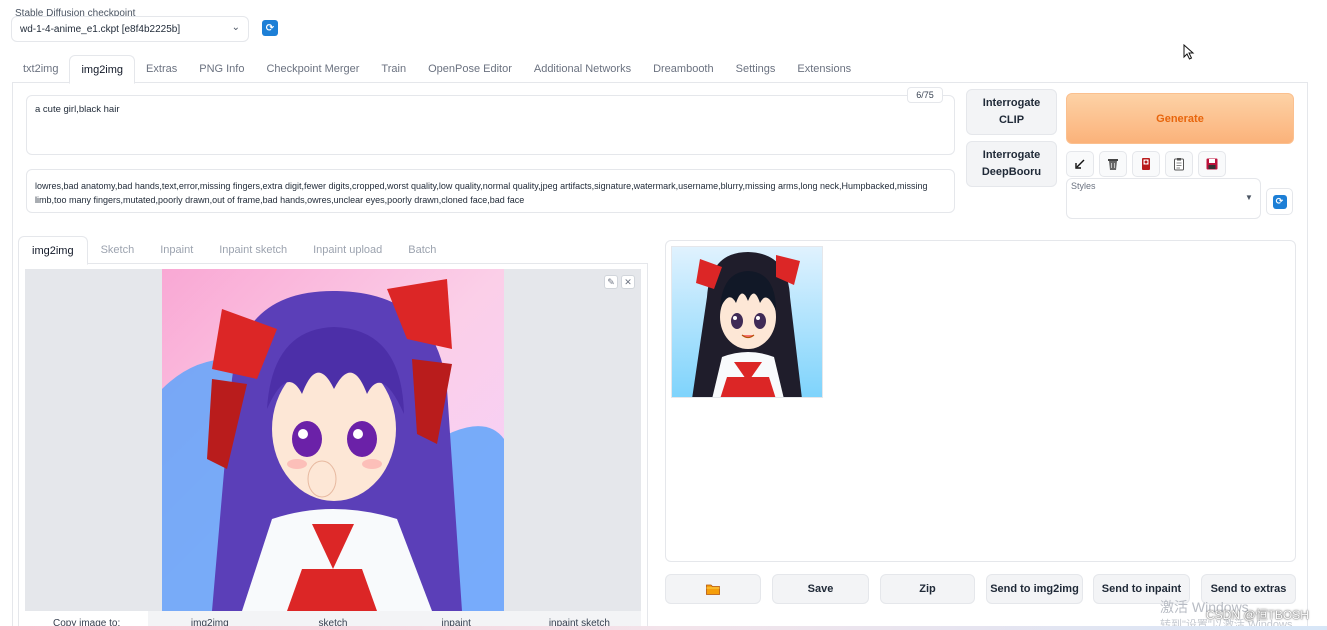  Describe the element at coordinates (490, 125) in the screenshot. I see `prompt-input: a cute girl,black hair` at that location.